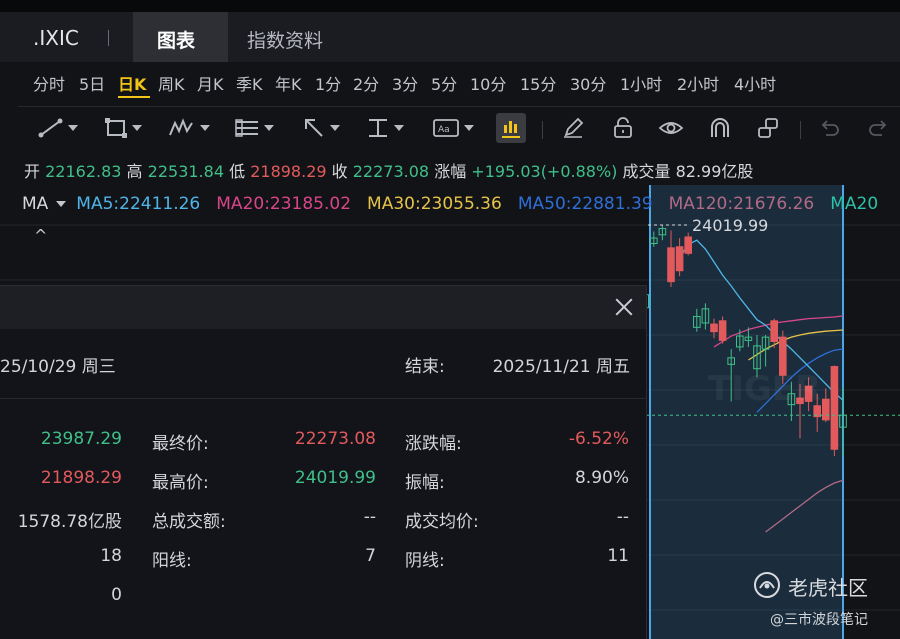 The image size is (900, 639). Describe the element at coordinates (81, 478) in the screenshot. I see `stat-value: 21898.29` at that location.